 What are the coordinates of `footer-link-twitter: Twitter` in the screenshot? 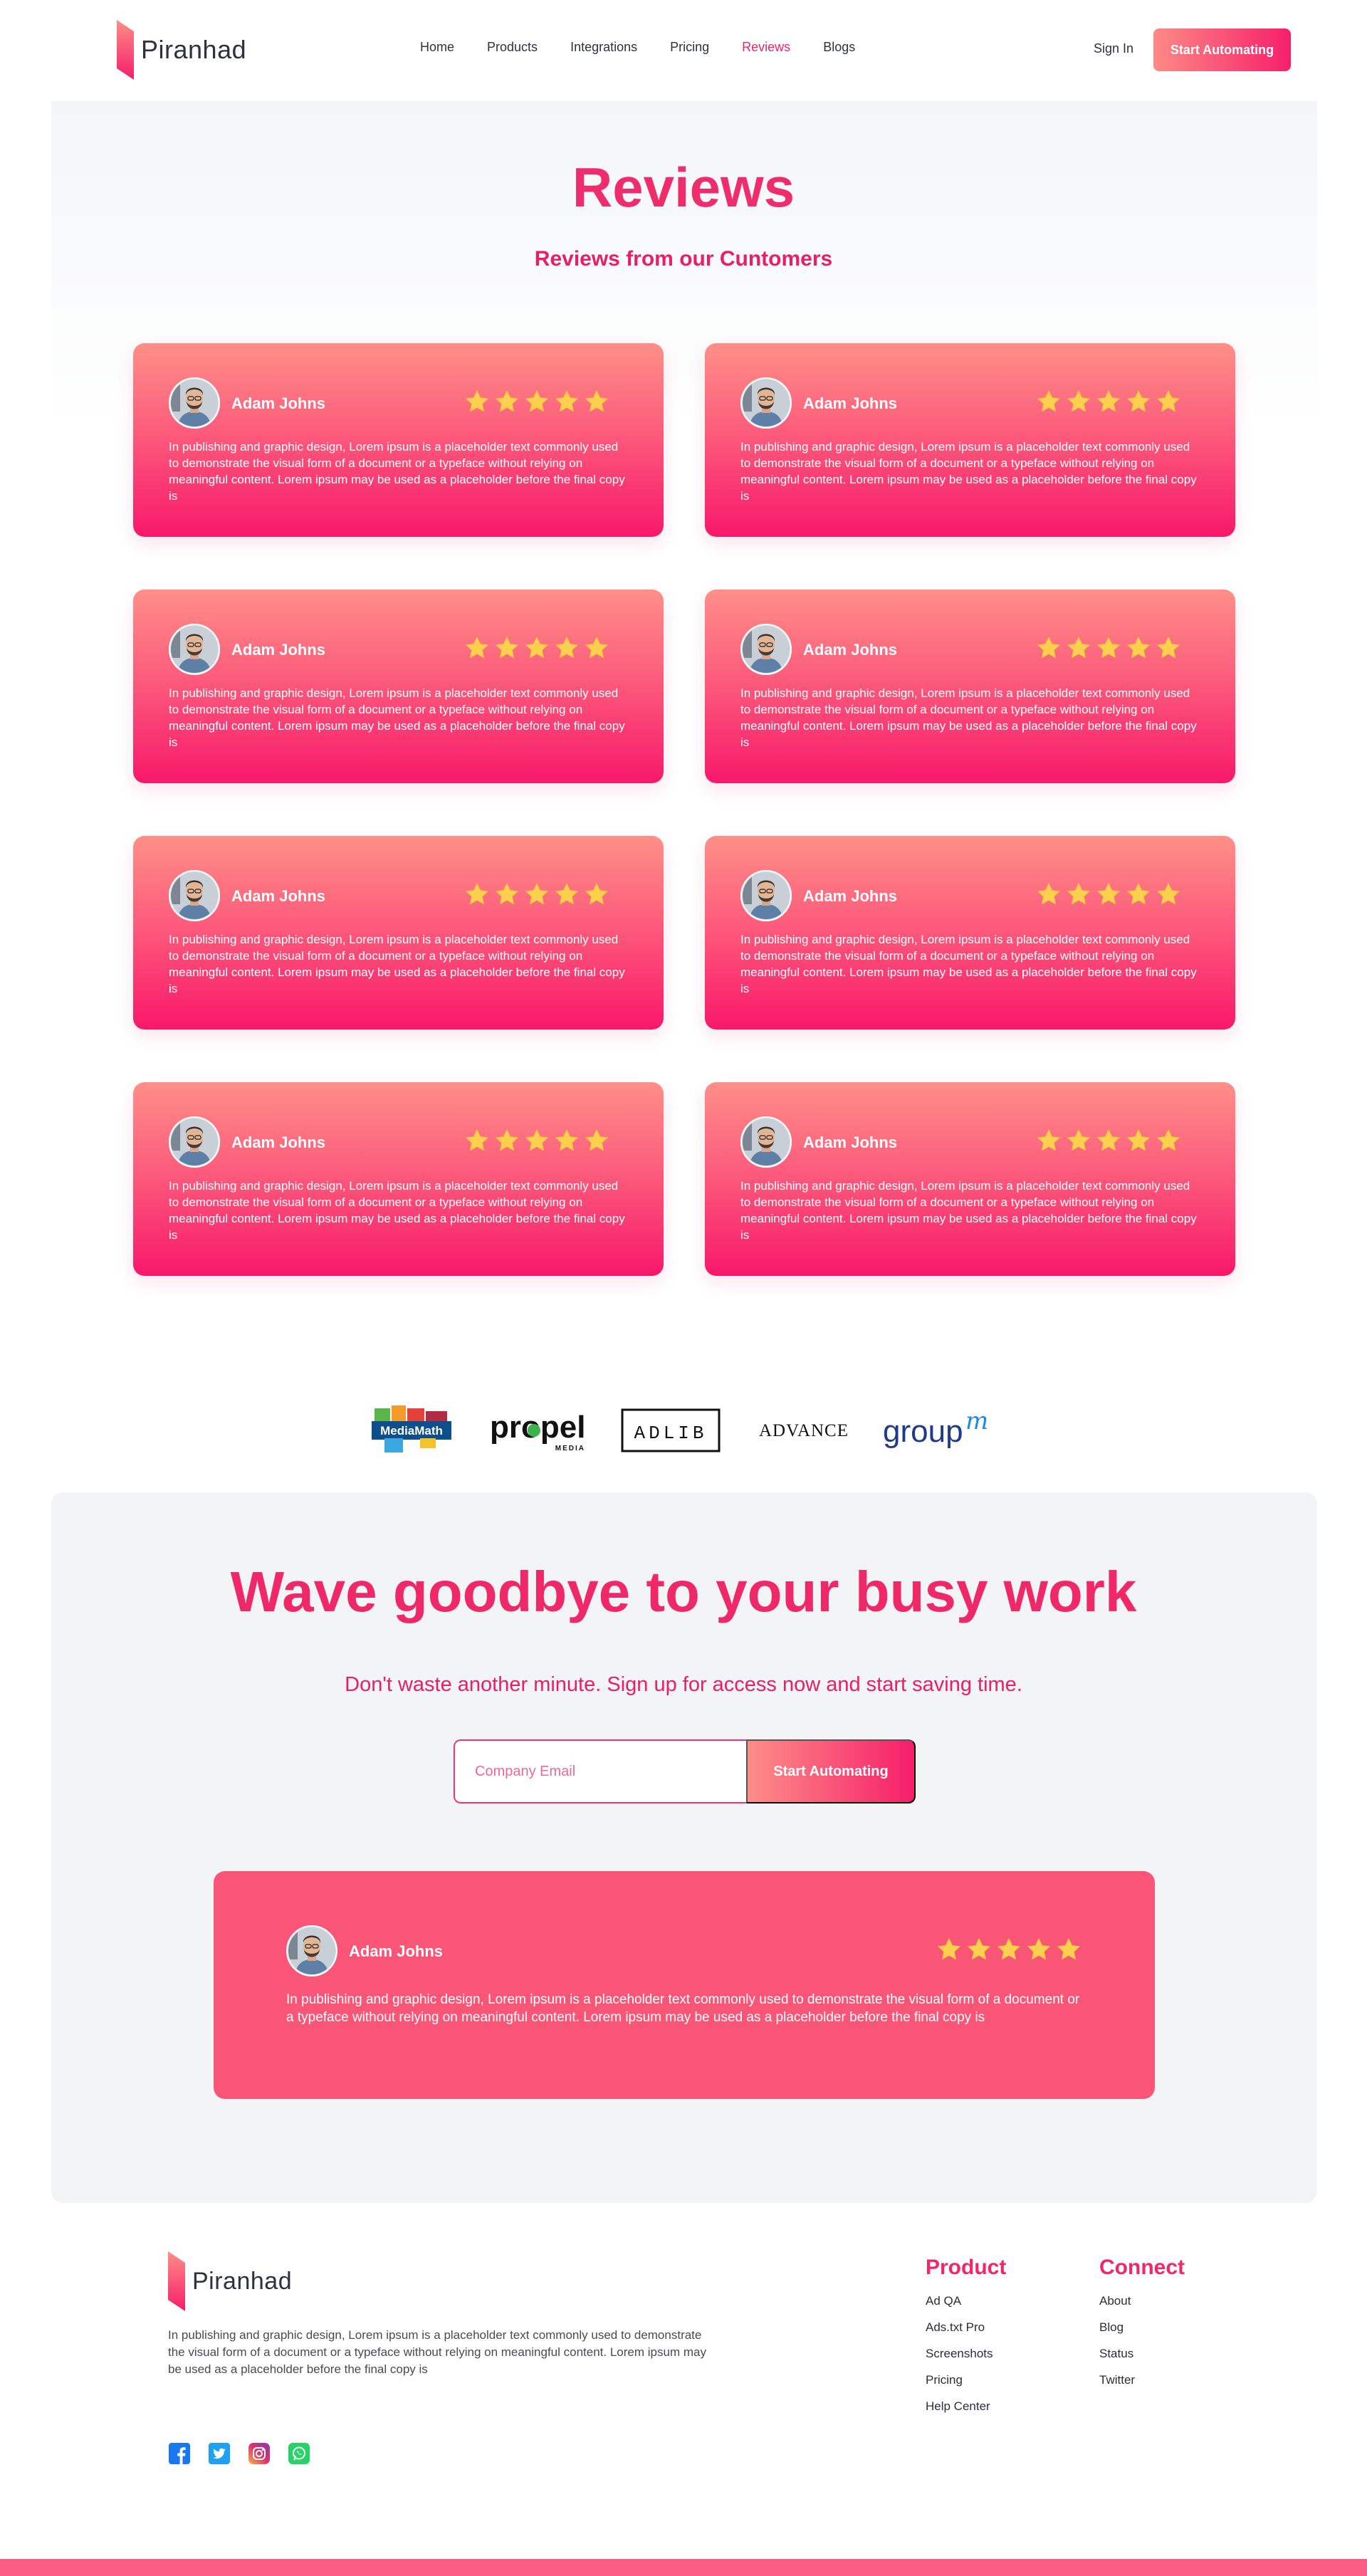 It's located at (1142, 2380).